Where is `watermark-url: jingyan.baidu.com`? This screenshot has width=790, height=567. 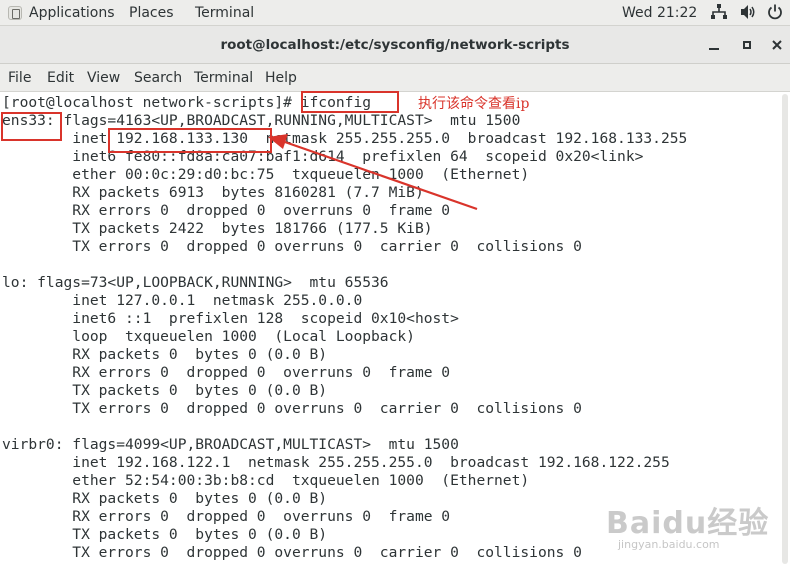
watermark-url: jingyan.baidu.com is located at coordinates (669, 544).